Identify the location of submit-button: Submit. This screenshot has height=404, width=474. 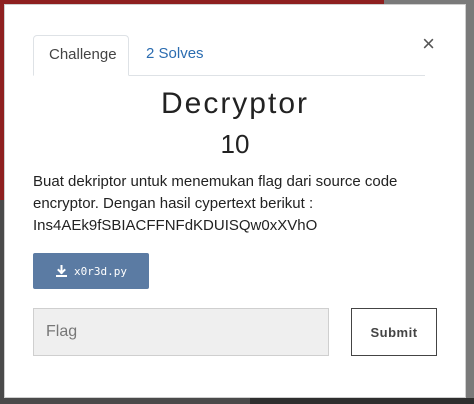
(394, 332).